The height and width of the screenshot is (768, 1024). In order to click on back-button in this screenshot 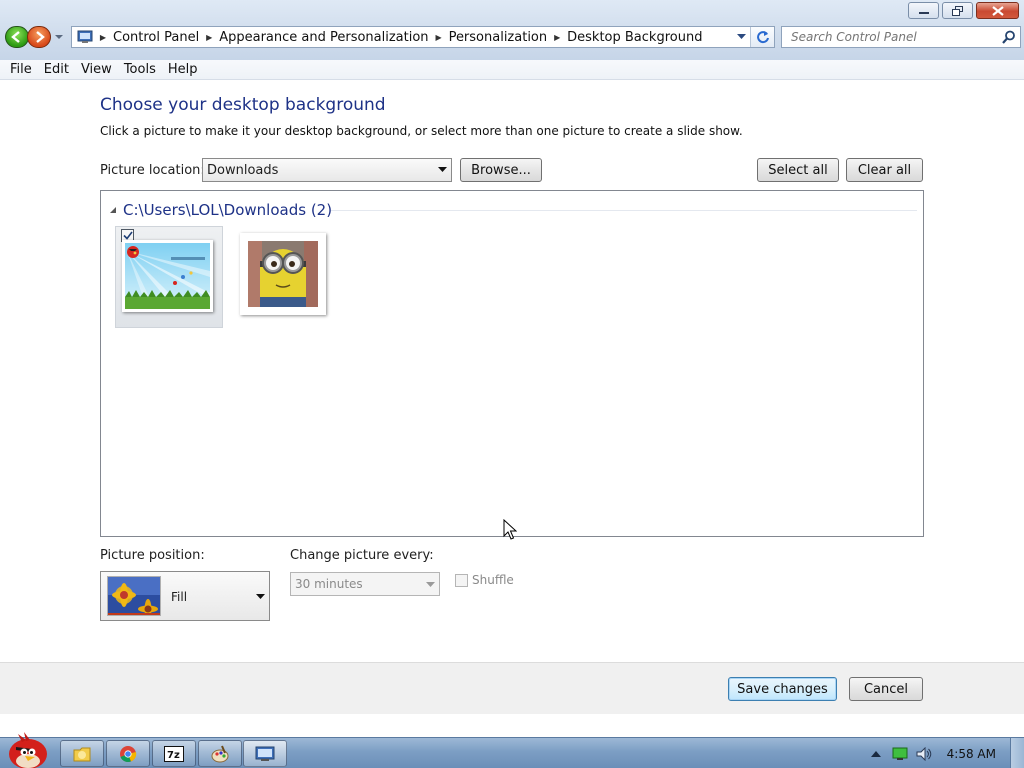, I will do `click(17, 37)`.